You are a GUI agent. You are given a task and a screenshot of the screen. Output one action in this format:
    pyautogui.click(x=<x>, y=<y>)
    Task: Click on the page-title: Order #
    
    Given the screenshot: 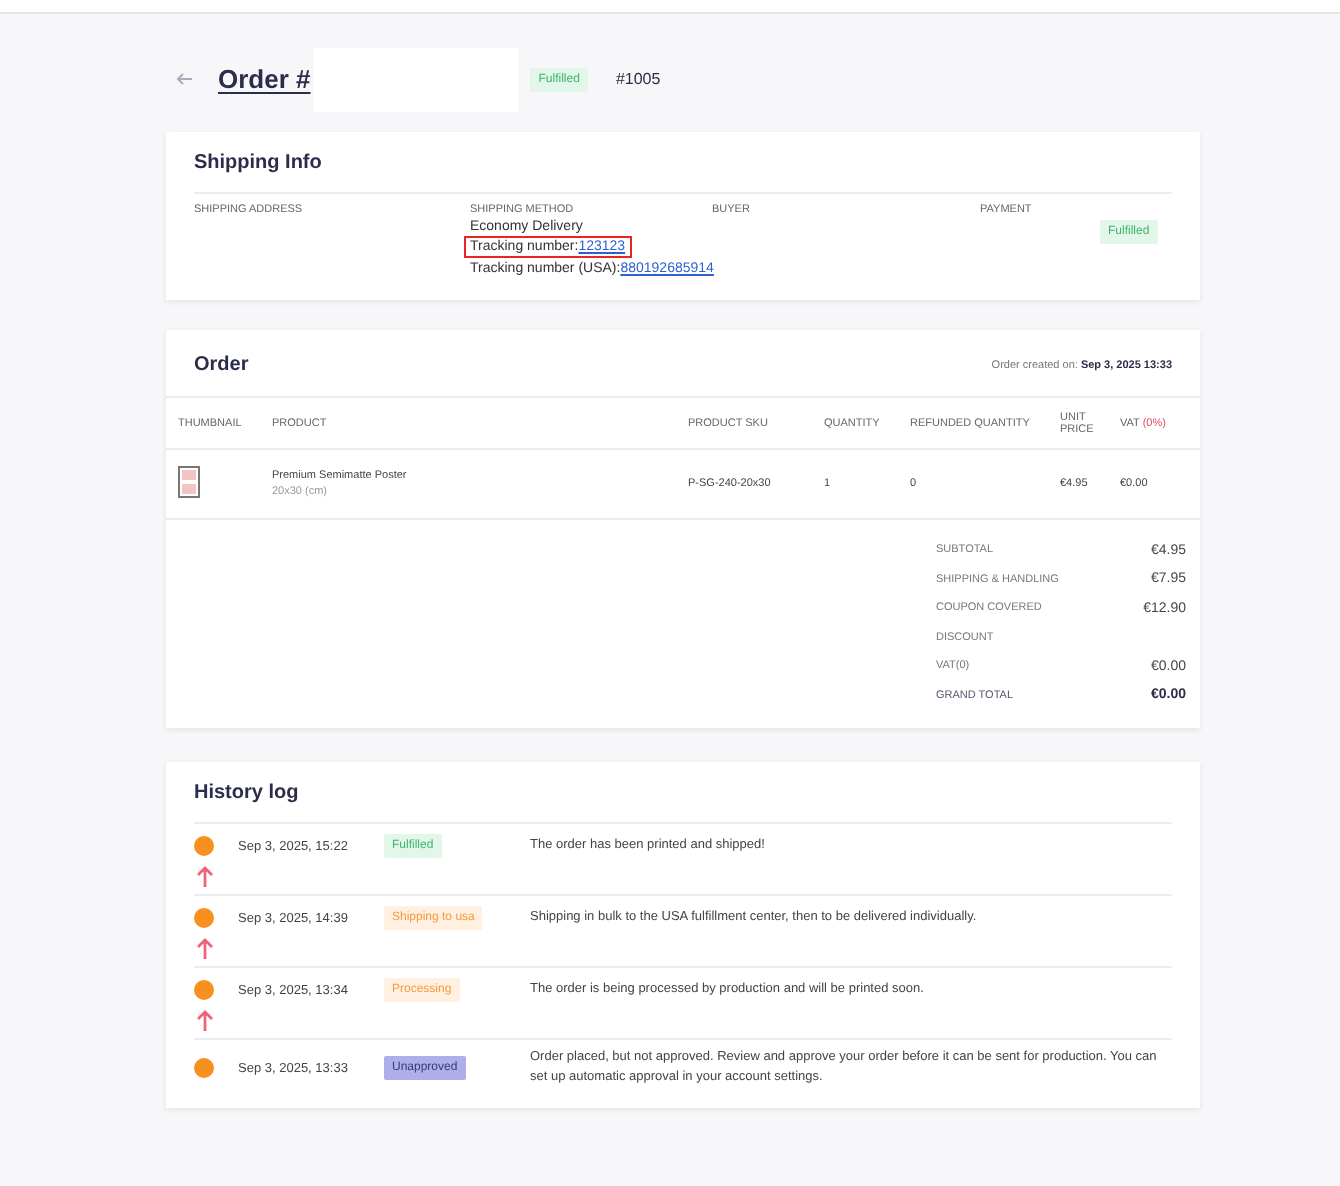 What is the action you would take?
    pyautogui.click(x=264, y=79)
    